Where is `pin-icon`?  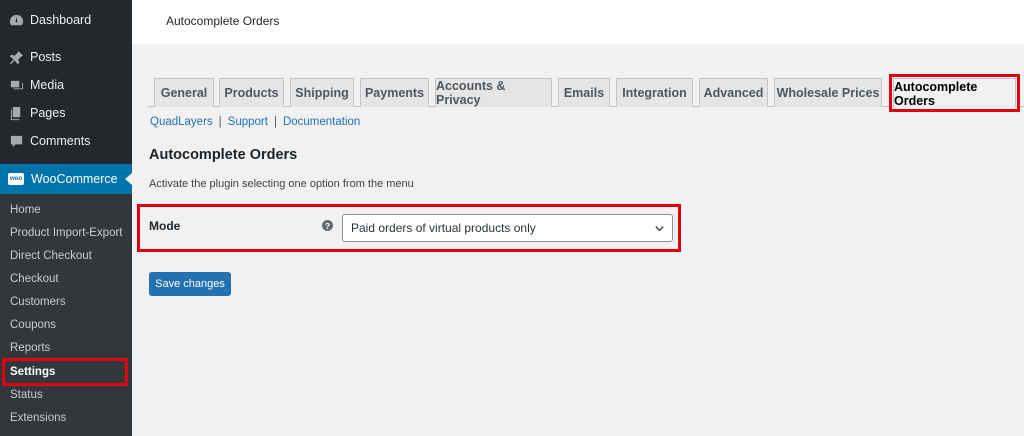
pin-icon is located at coordinates (16, 57).